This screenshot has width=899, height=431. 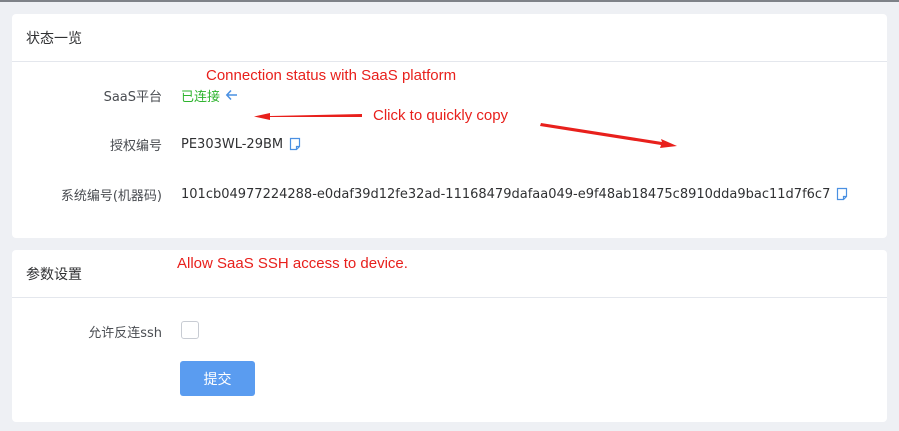 I want to click on annotation-arrows, so click(x=465, y=130).